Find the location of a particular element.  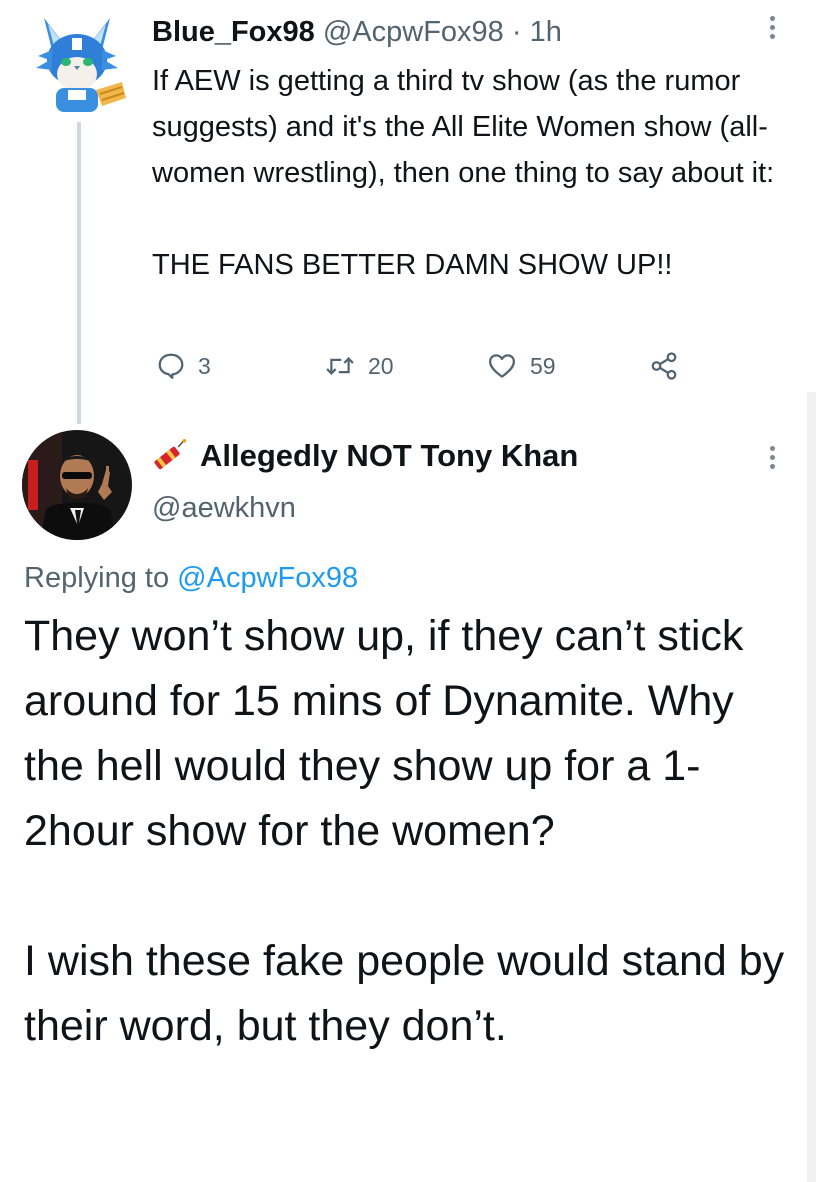

like-button: 59 is located at coordinates (521, 366).